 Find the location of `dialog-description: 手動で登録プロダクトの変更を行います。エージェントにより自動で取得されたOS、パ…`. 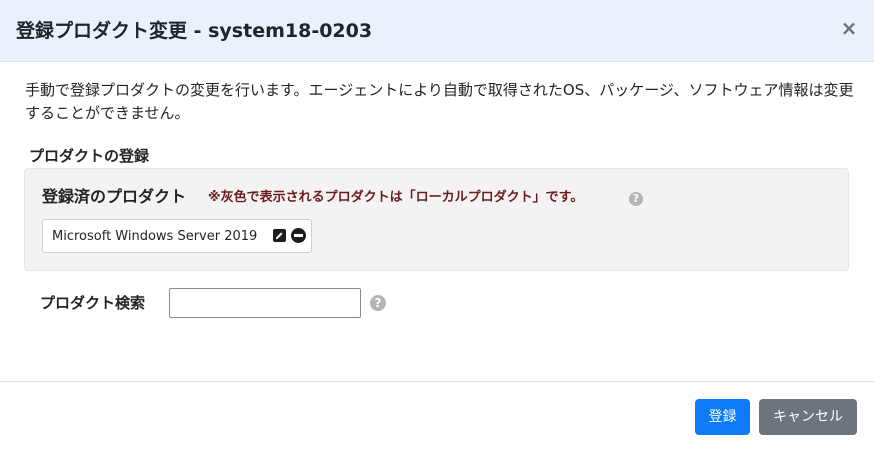

dialog-description: 手動で登録プロダクトの変更を行います。エージェントにより自動で取得されたOS、パ… is located at coordinates (439, 101).